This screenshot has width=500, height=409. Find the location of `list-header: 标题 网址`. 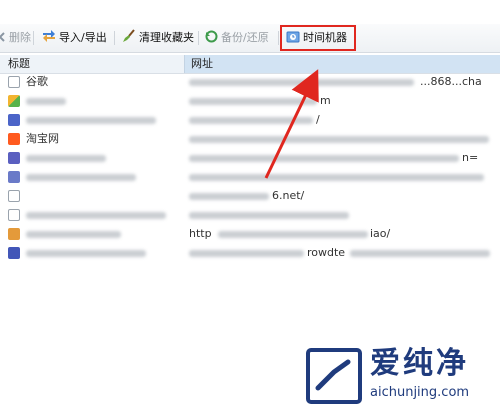

list-header: 标题 网址 is located at coordinates (250, 64).